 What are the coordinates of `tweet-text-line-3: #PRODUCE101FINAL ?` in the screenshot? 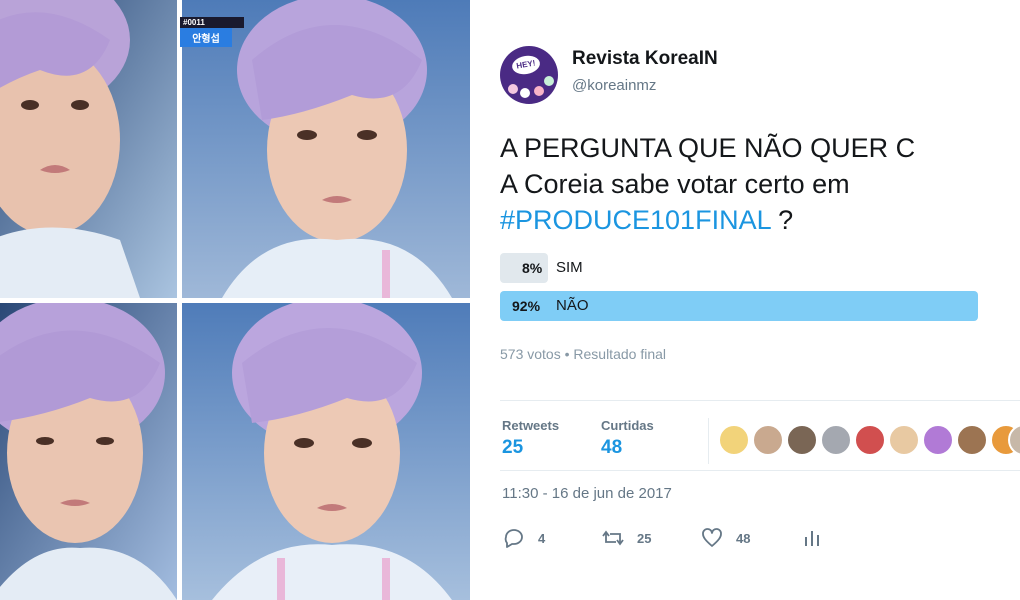 It's located at (760, 220).